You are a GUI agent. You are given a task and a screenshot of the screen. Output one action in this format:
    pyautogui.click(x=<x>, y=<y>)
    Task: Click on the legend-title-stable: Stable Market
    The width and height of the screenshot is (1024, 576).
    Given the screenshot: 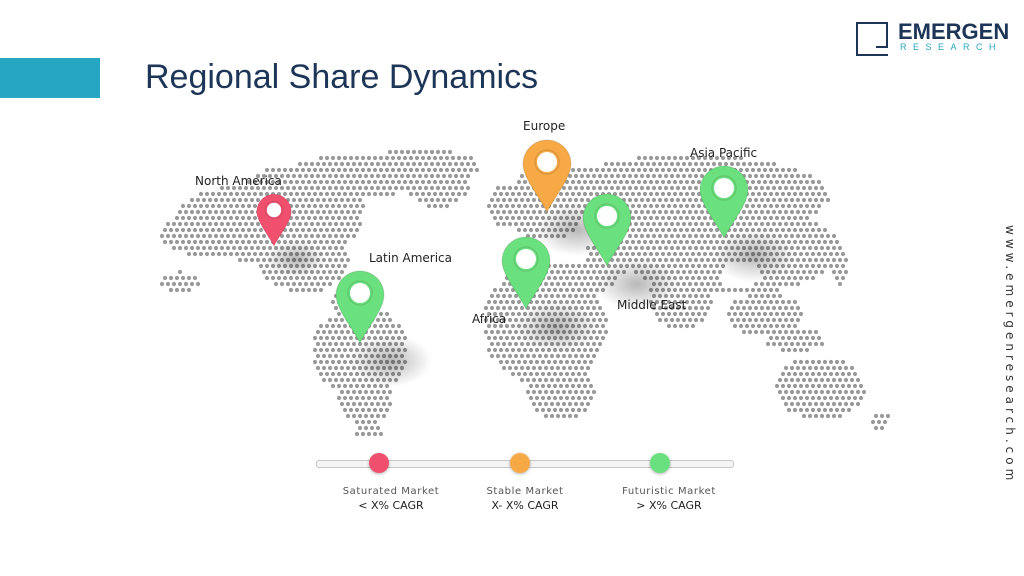 What is the action you would take?
    pyautogui.click(x=525, y=491)
    